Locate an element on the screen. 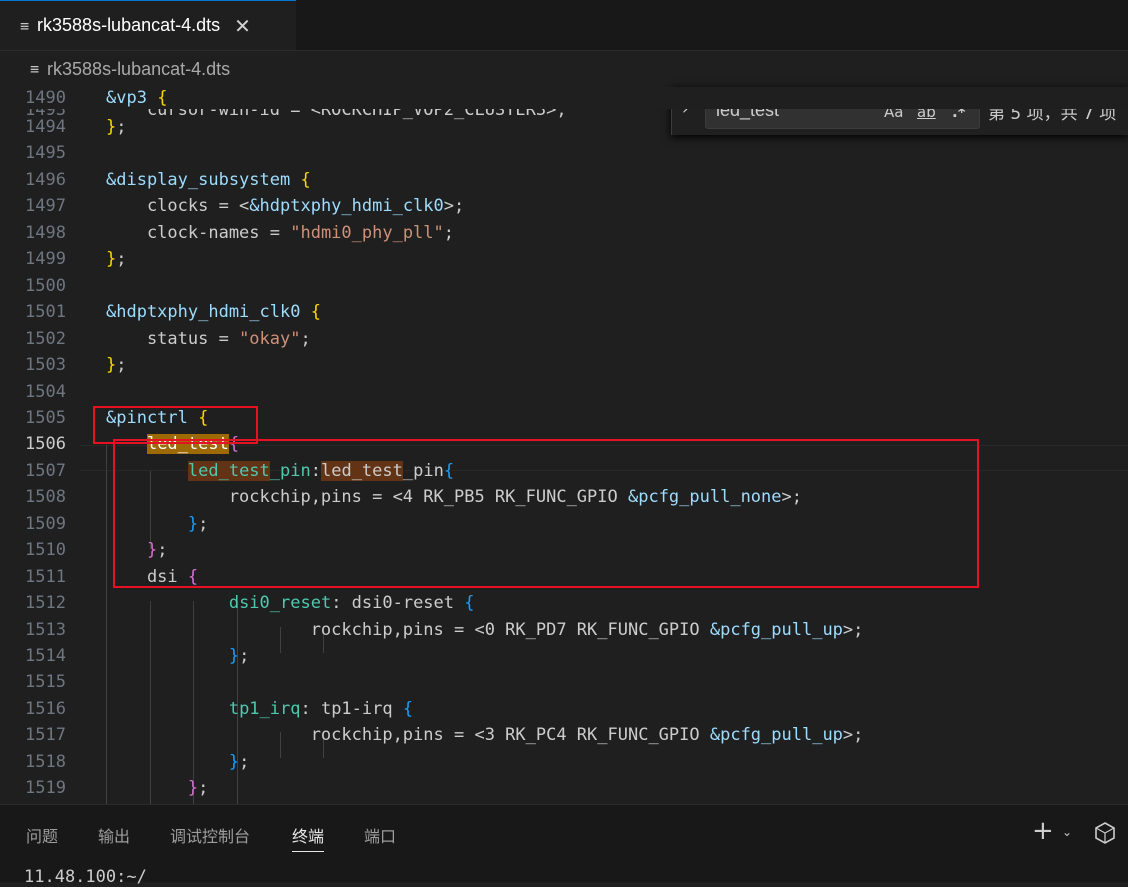 The image size is (1128, 887). editor-tab-bar: ≡ rk3588s-lubancat-4.dts ✕ is located at coordinates (564, 25).